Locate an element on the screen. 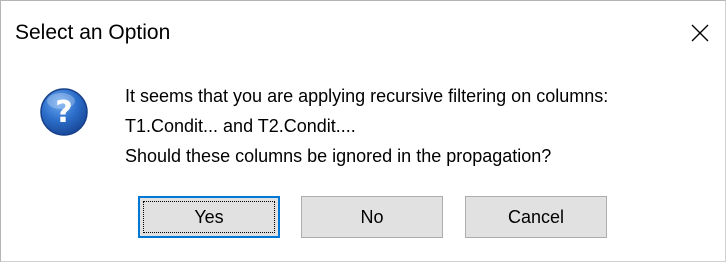  question-icon-glyph: ? is located at coordinates (63, 112).